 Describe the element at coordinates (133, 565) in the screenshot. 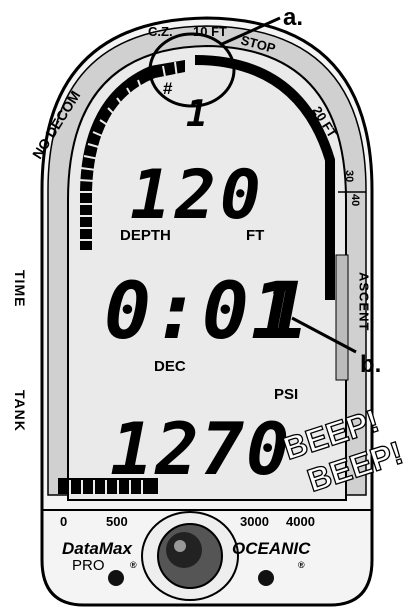

I see `model-reg-mark: ®` at that location.